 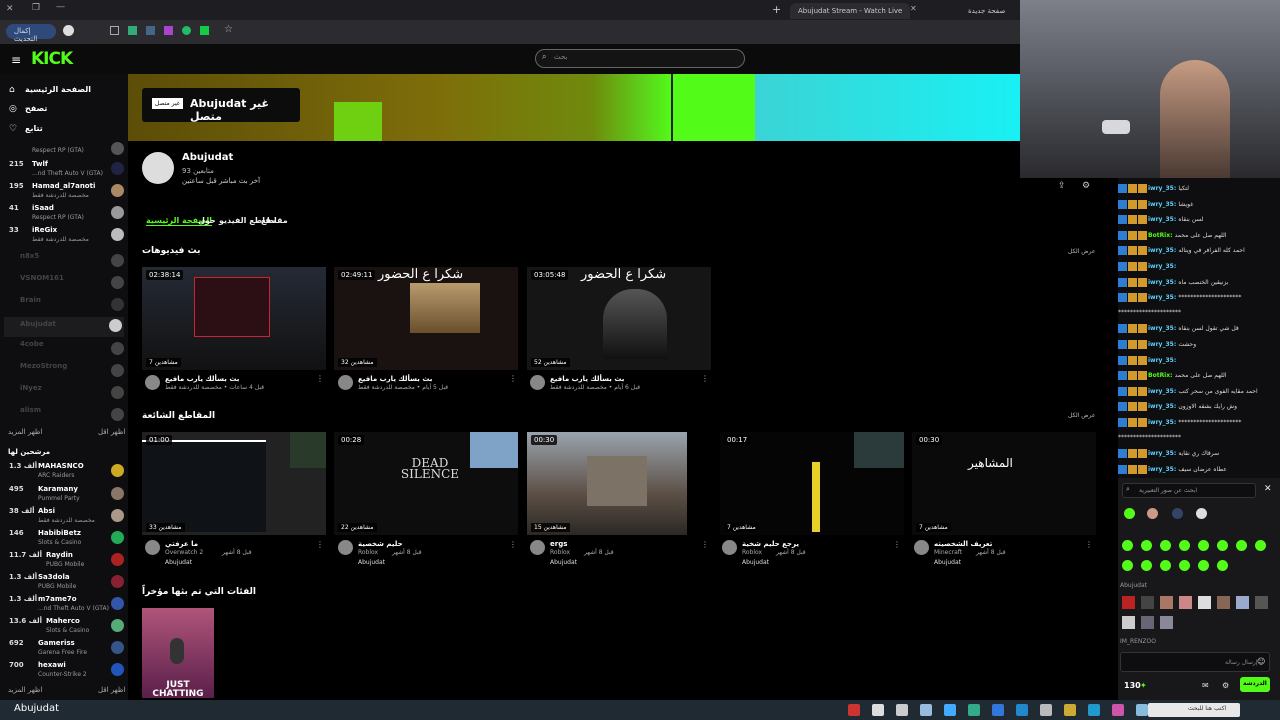 What do you see at coordinates (1225, 685) in the screenshot?
I see `gear-icon: ⚙` at bounding box center [1225, 685].